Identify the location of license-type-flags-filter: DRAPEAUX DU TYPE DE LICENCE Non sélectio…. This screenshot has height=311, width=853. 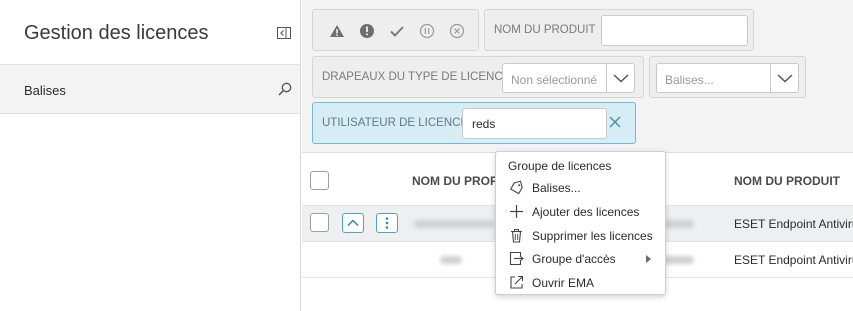
(478, 77).